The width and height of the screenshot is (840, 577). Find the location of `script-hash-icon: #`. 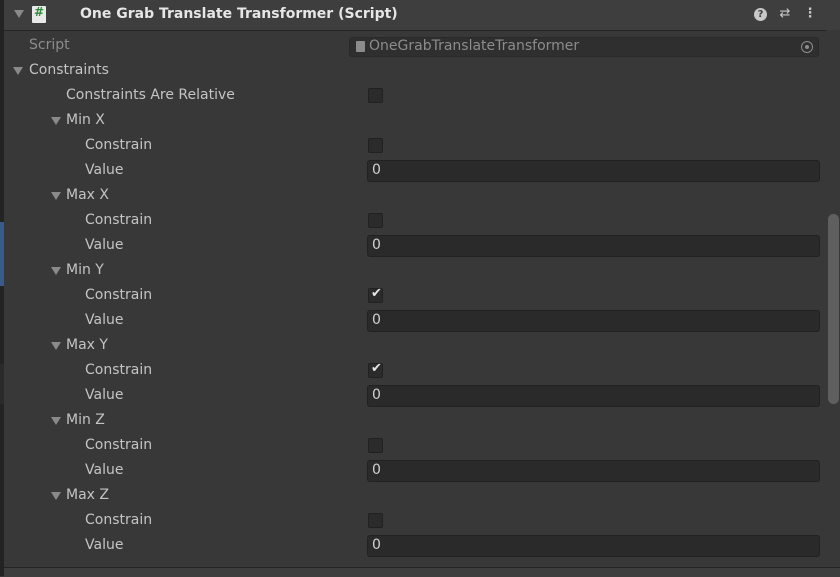

script-hash-icon: # is located at coordinates (39, 14).